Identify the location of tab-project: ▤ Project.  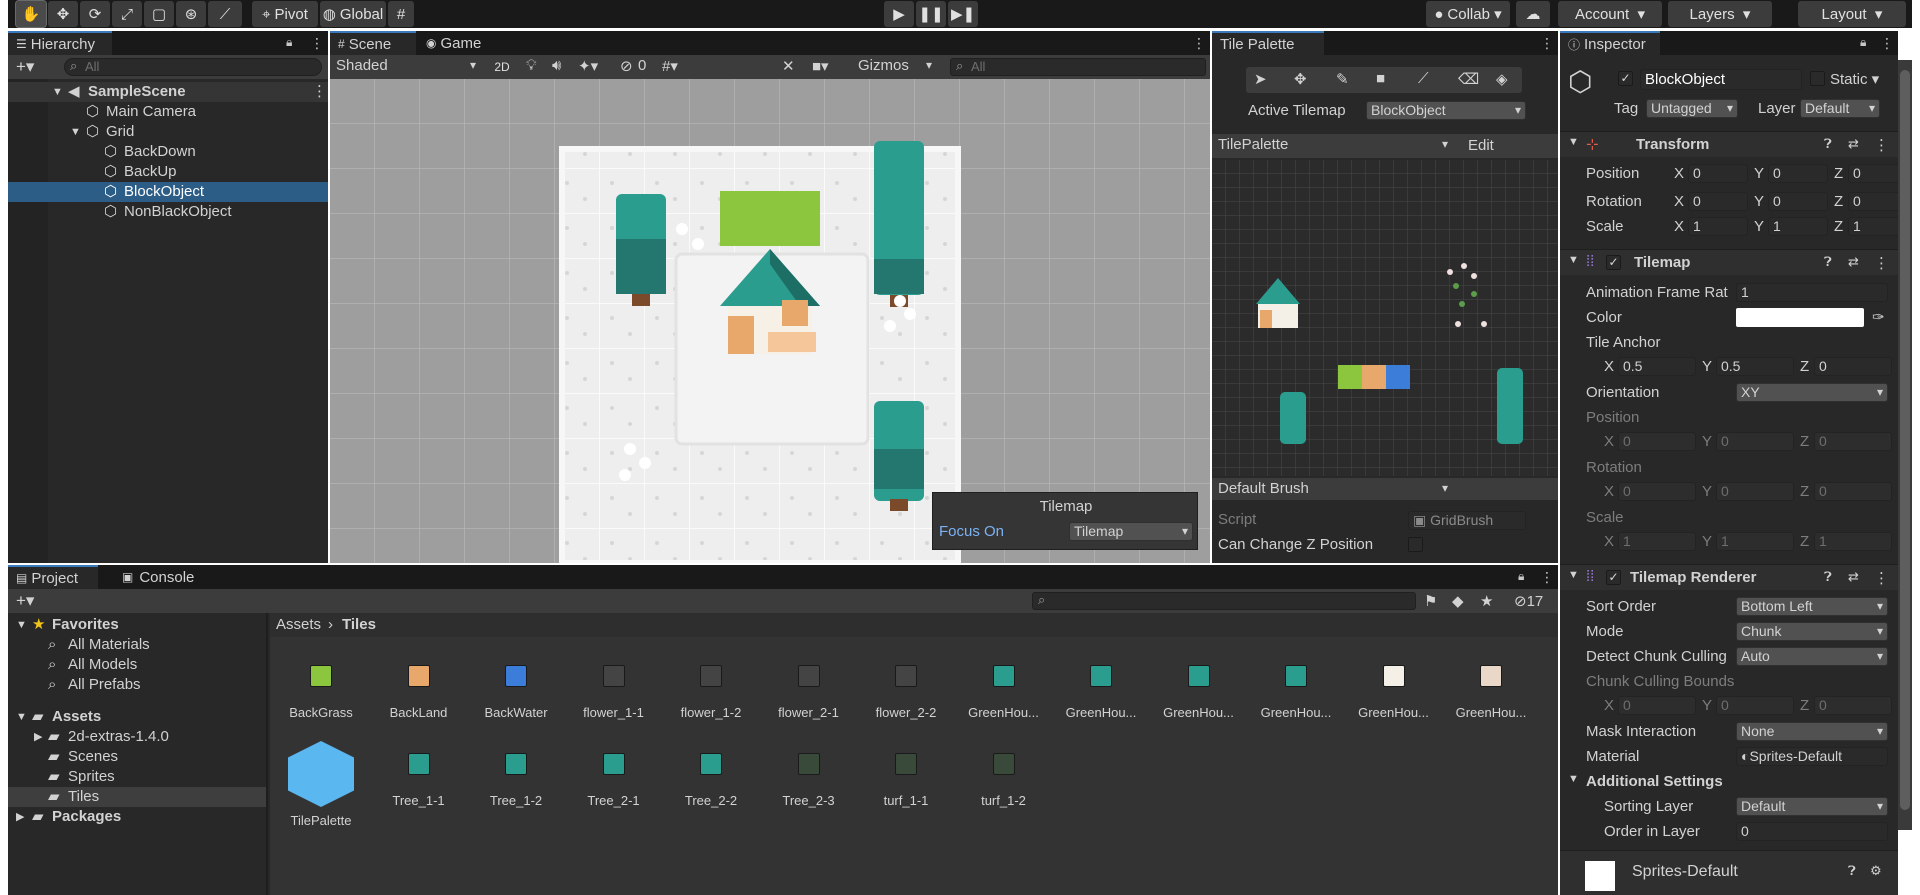
(53, 577).